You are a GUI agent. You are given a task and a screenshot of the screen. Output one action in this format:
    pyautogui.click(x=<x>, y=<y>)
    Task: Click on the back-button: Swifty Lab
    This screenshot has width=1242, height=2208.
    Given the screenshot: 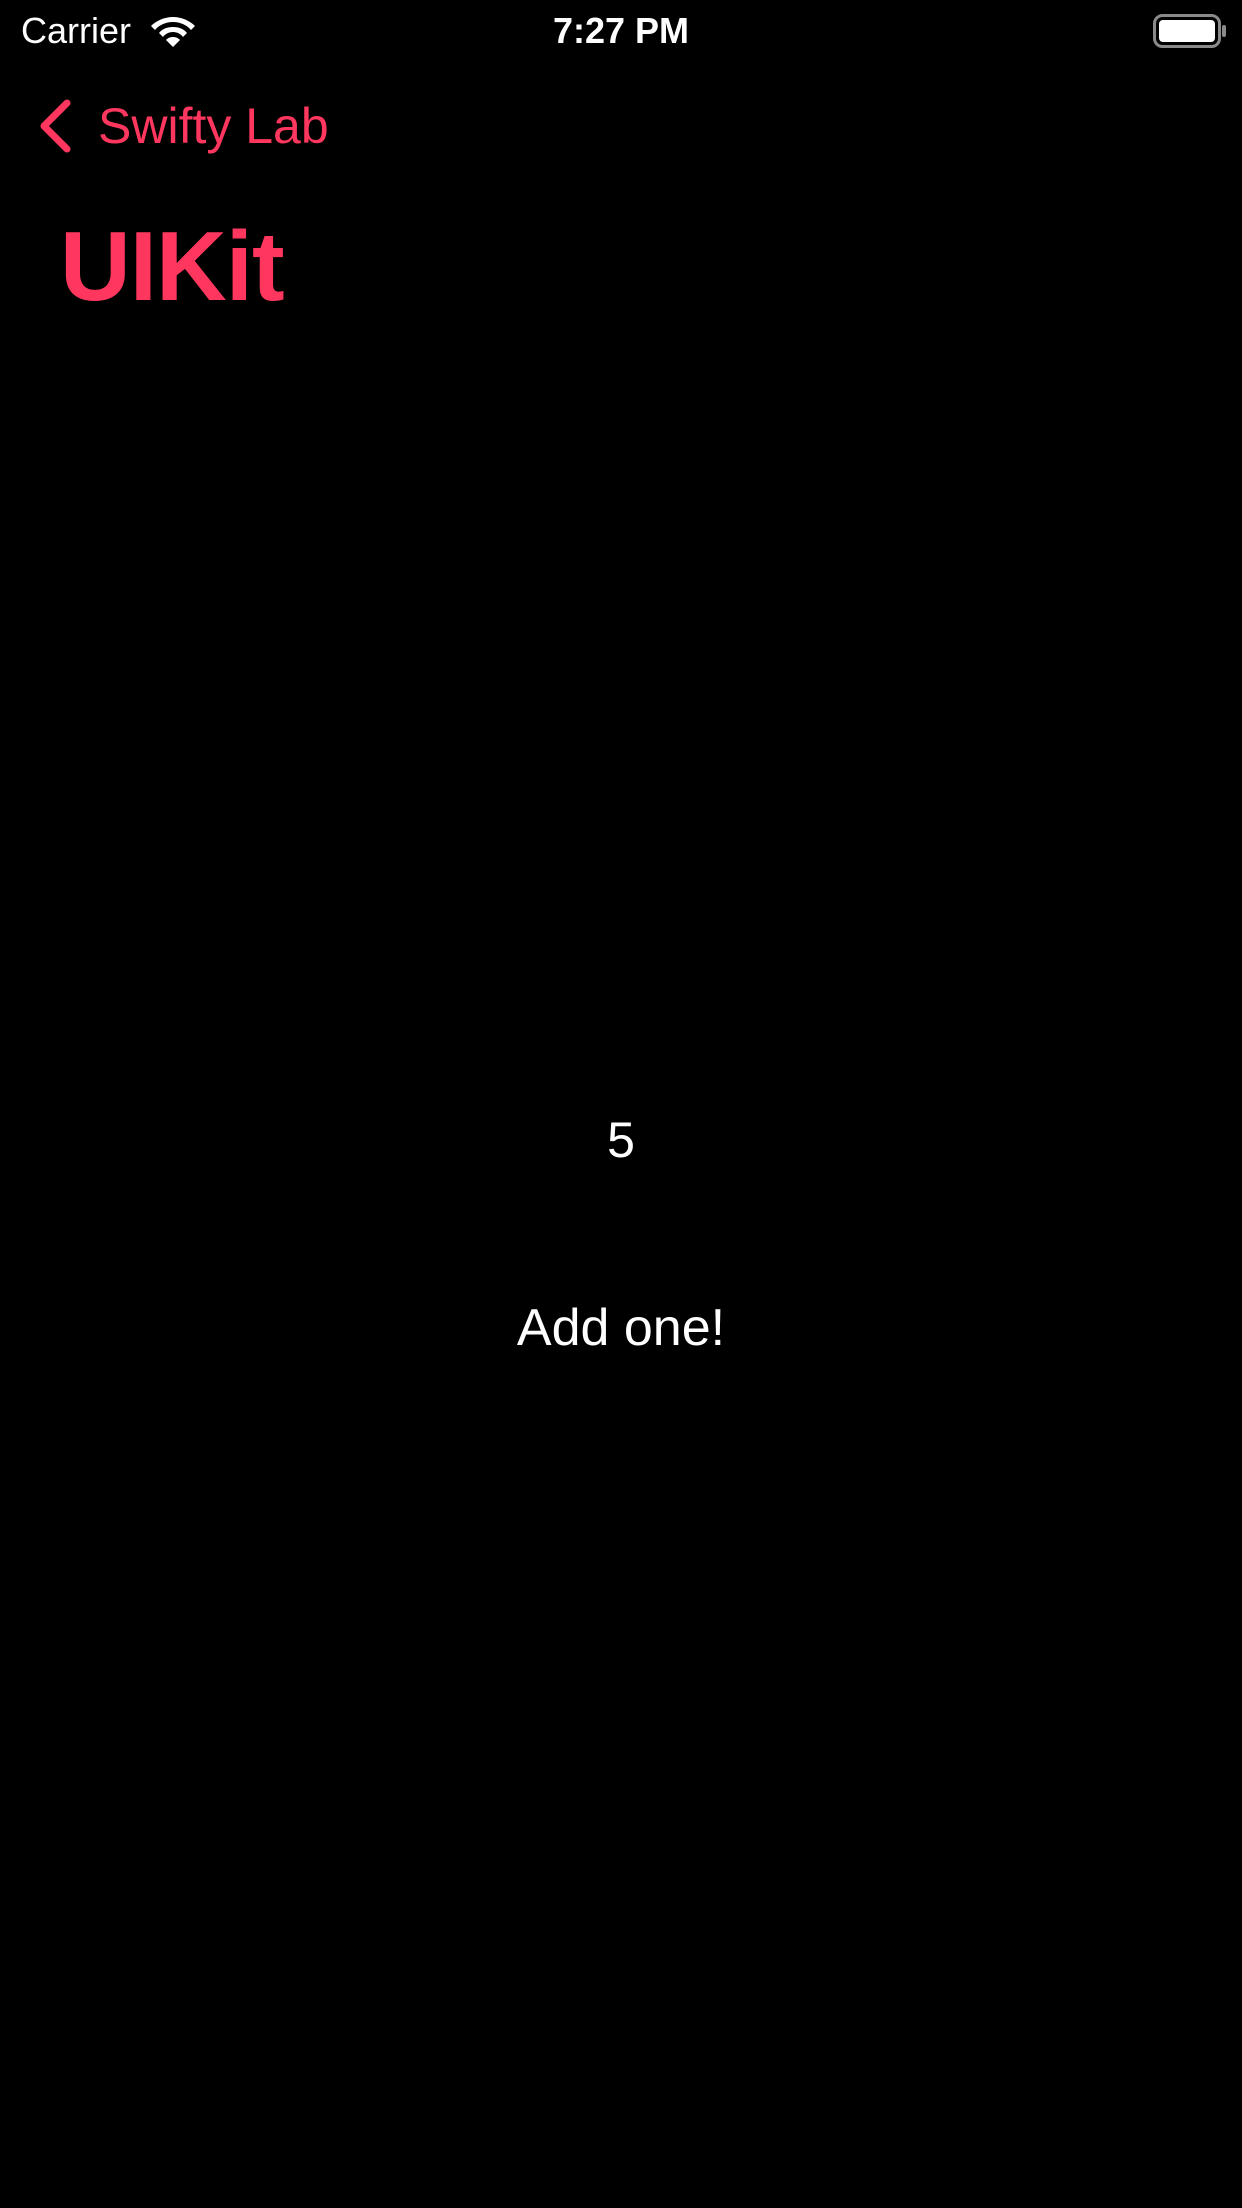 What is the action you would take?
    pyautogui.click(x=182, y=126)
    